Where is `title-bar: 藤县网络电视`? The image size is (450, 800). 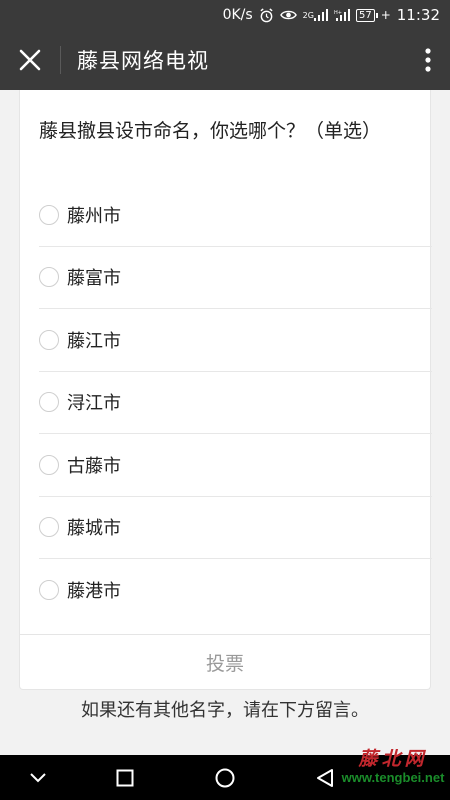 title-bar: 藤县网络电视 is located at coordinates (225, 60).